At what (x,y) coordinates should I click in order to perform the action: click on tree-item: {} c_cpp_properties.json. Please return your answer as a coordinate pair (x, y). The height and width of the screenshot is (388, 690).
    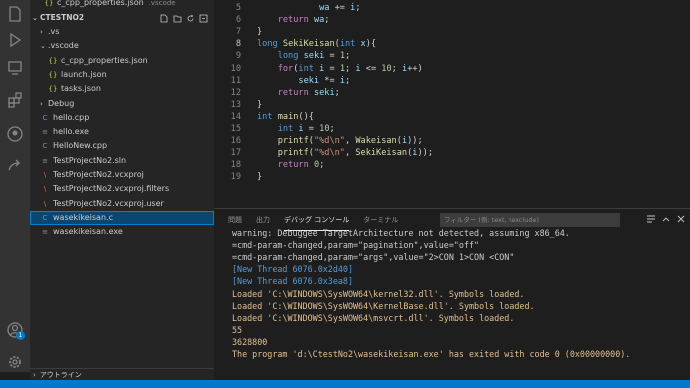
    Looking at the image, I should click on (122, 61).